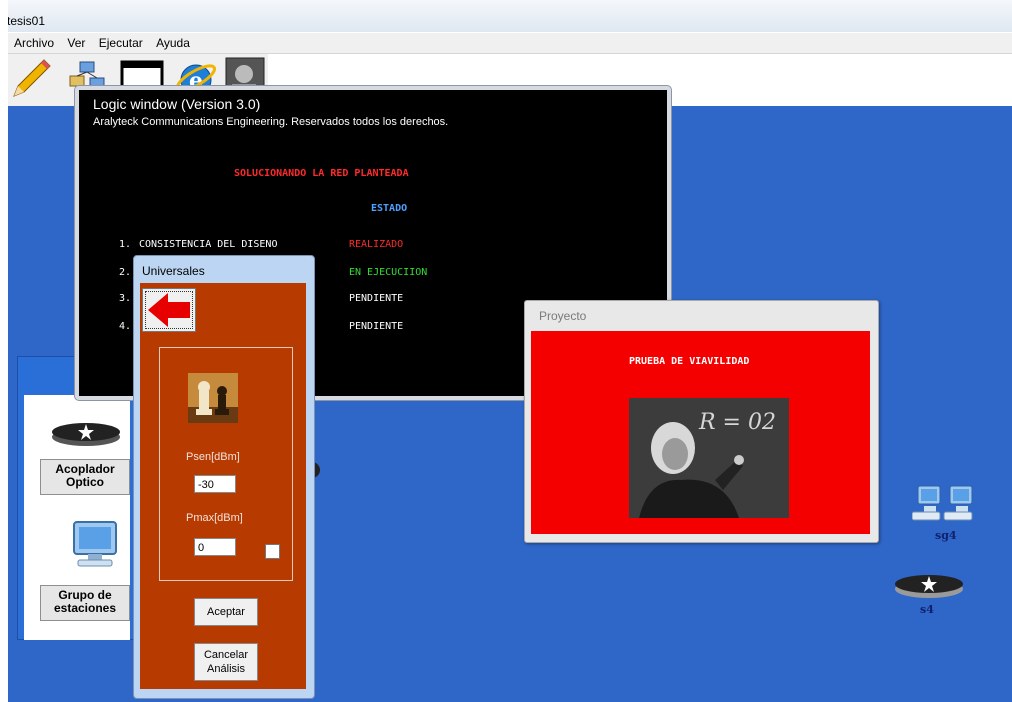 The width and height of the screenshot is (1012, 702). Describe the element at coordinates (173, 271) in the screenshot. I see `universales-title: Universales` at that location.